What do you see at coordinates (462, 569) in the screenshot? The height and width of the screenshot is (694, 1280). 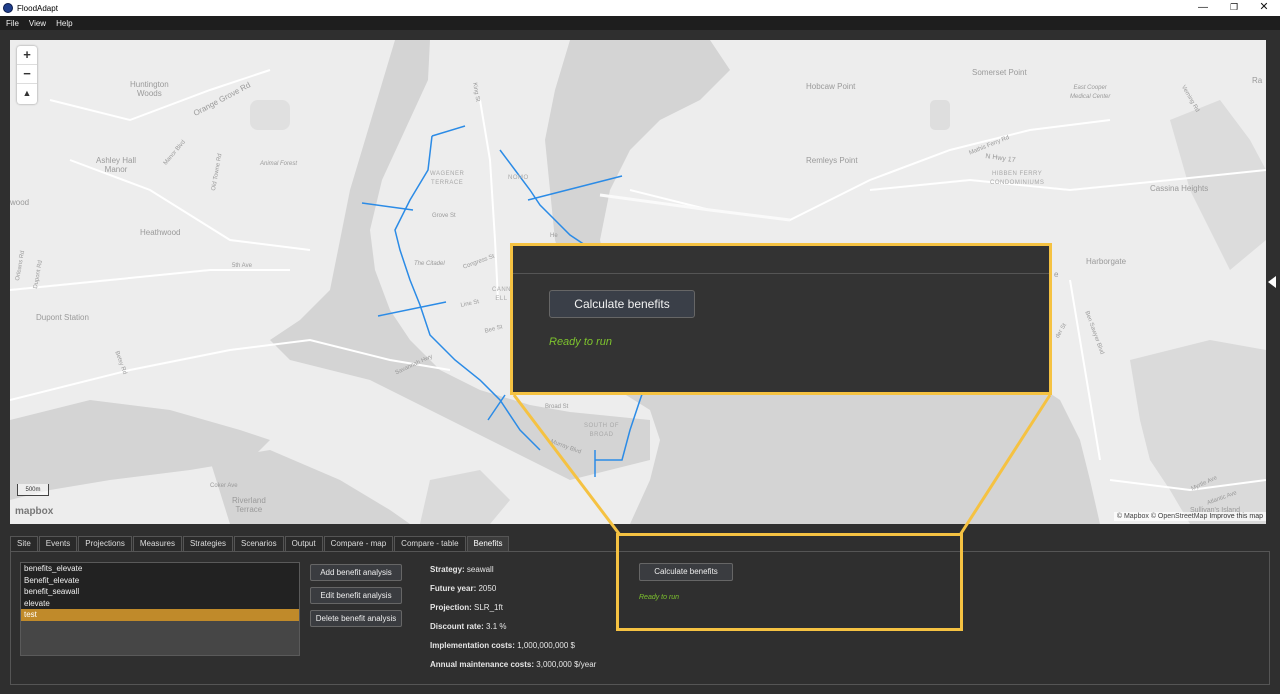 I see `detail-strategy: Strategy: seawall` at bounding box center [462, 569].